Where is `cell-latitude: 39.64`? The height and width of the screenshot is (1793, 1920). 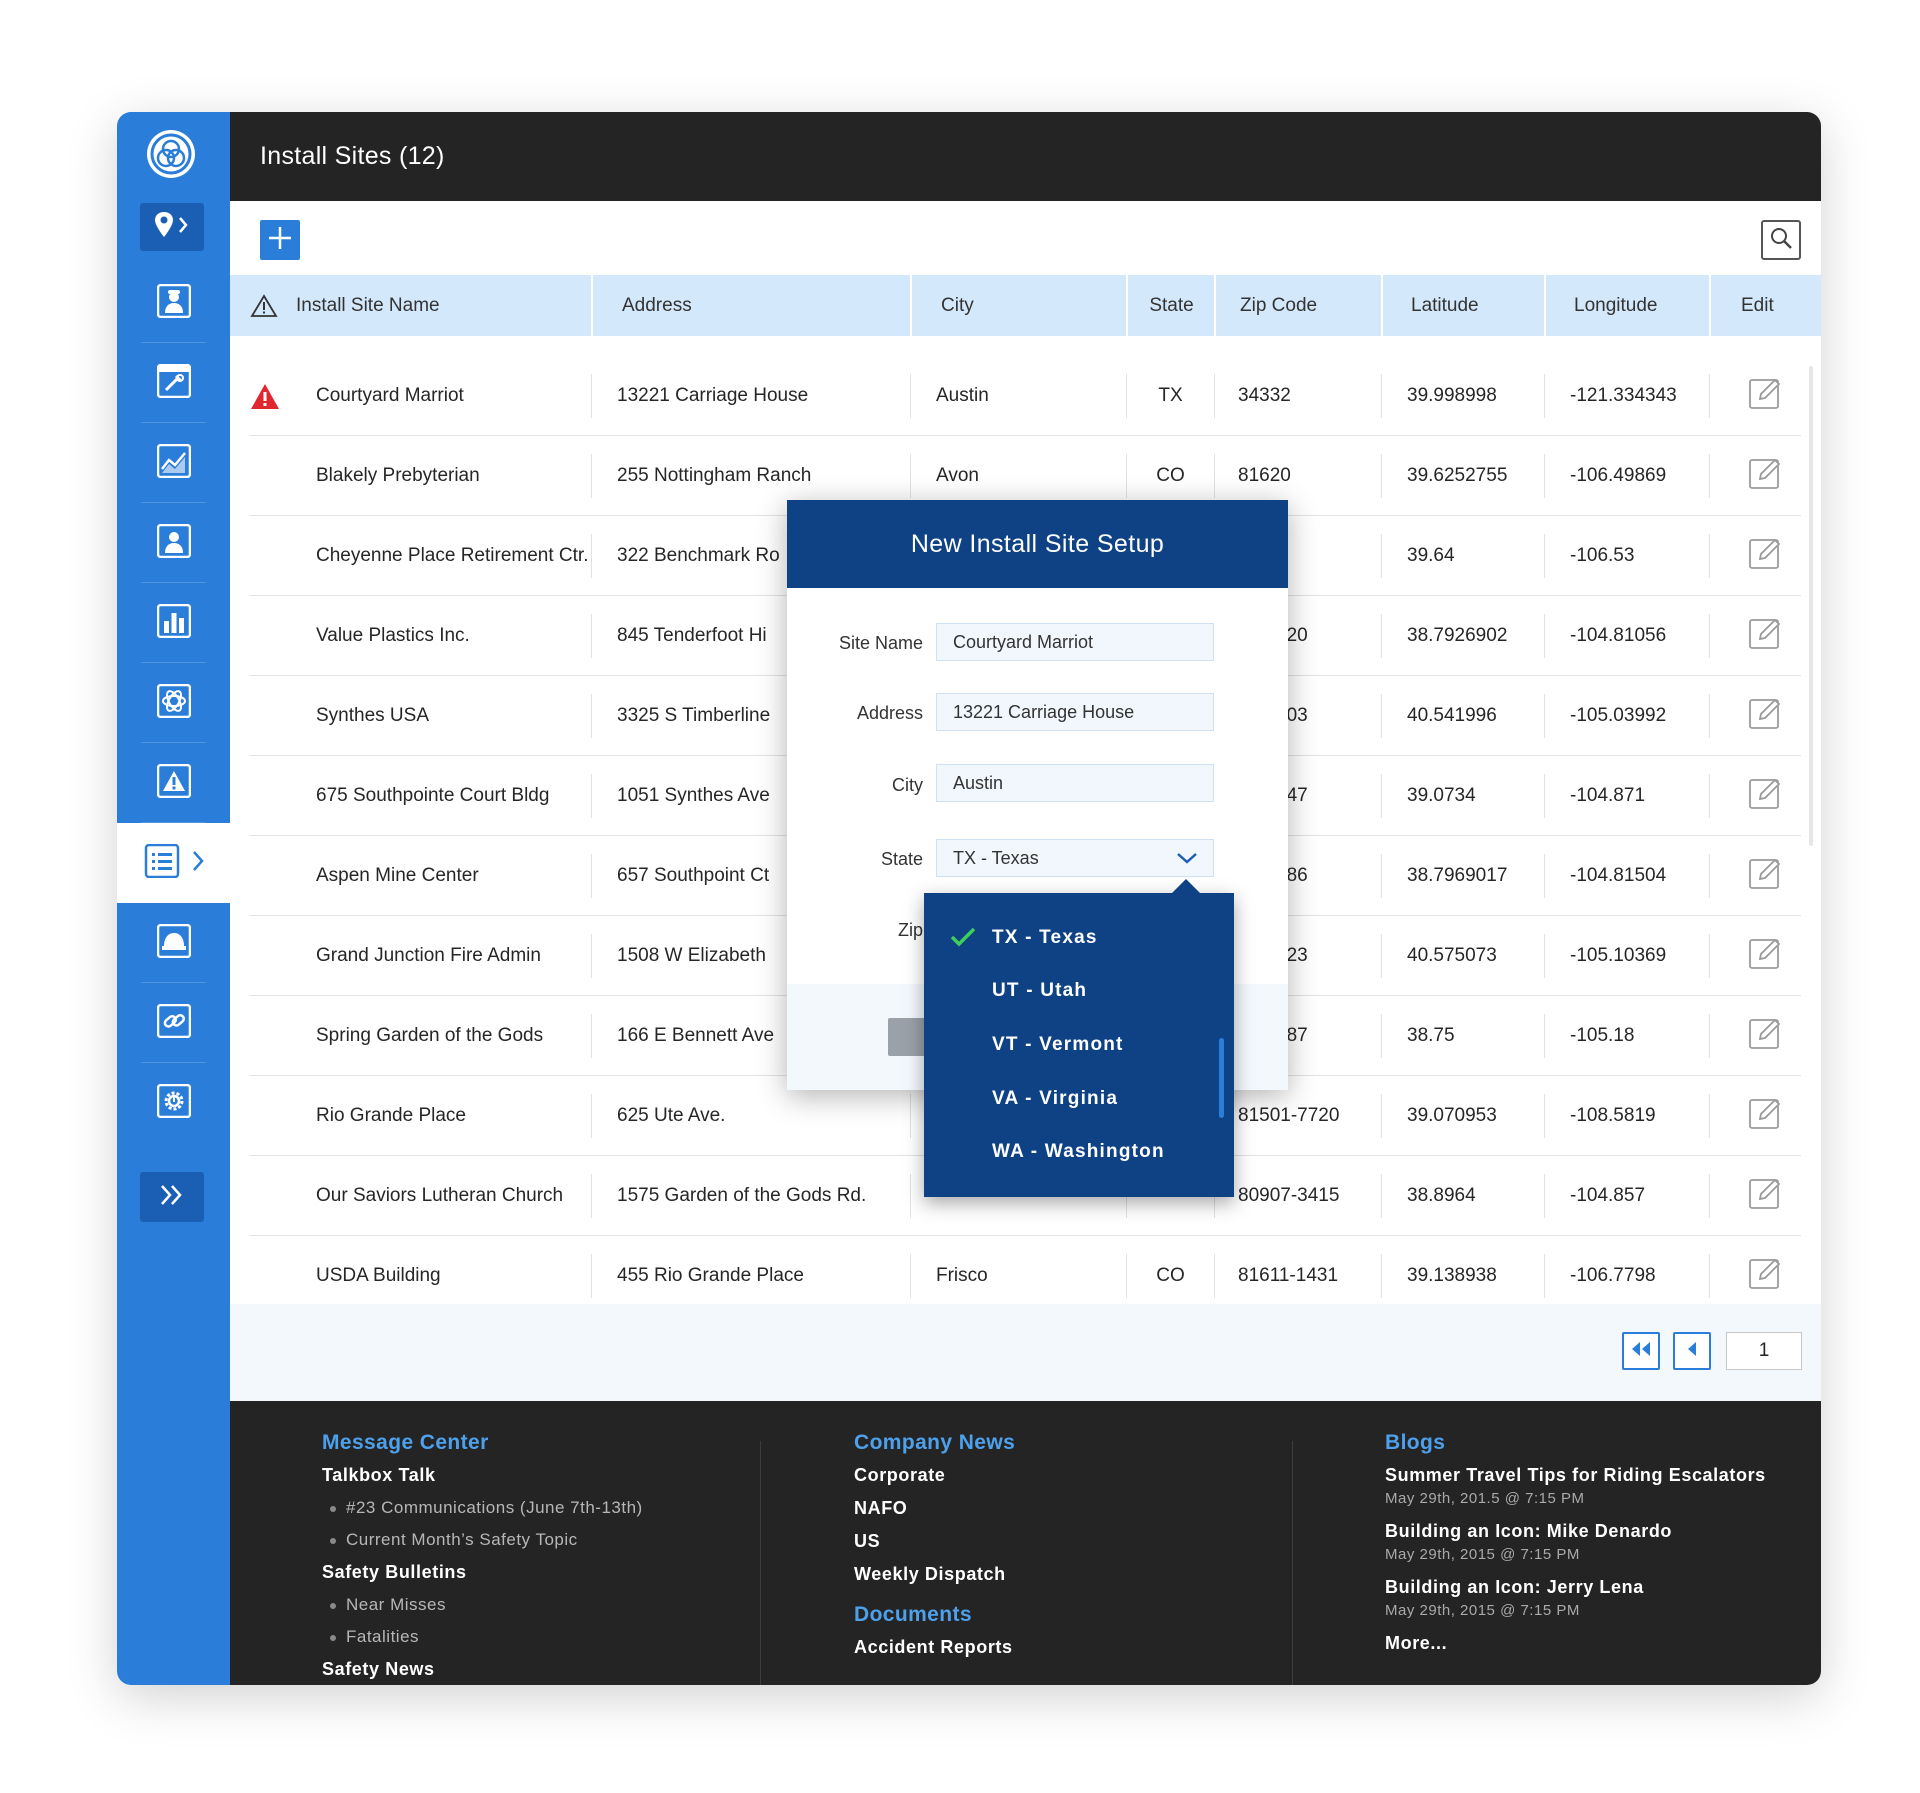
cell-latitude: 39.64 is located at coordinates (1463, 556).